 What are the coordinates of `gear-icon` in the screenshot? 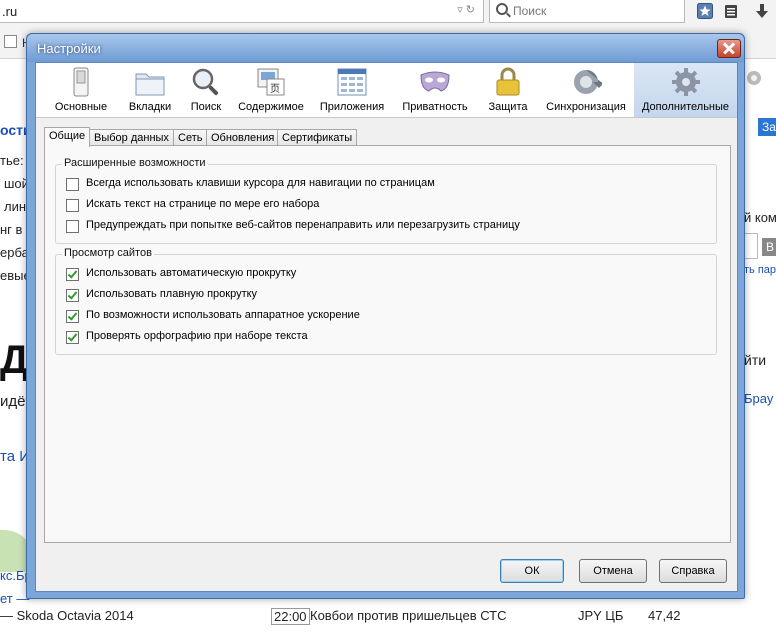 It's located at (686, 82).